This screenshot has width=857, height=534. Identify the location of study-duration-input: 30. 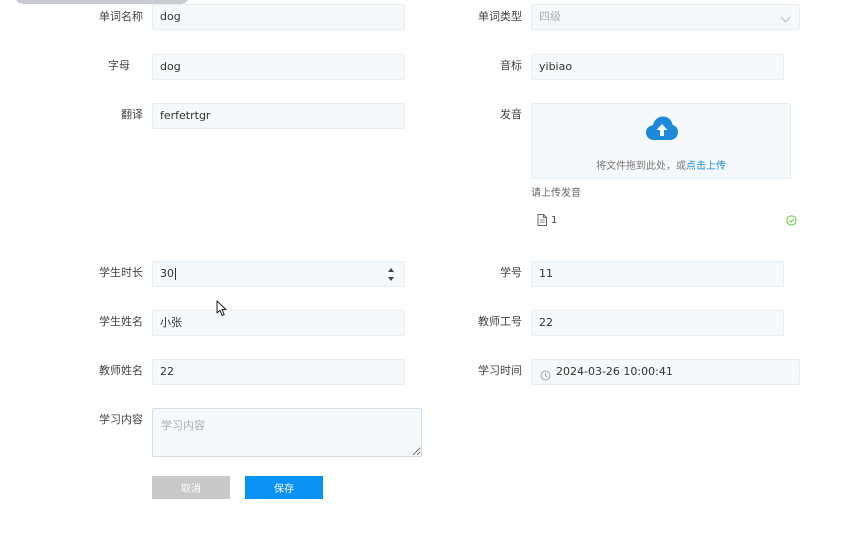
(278, 274).